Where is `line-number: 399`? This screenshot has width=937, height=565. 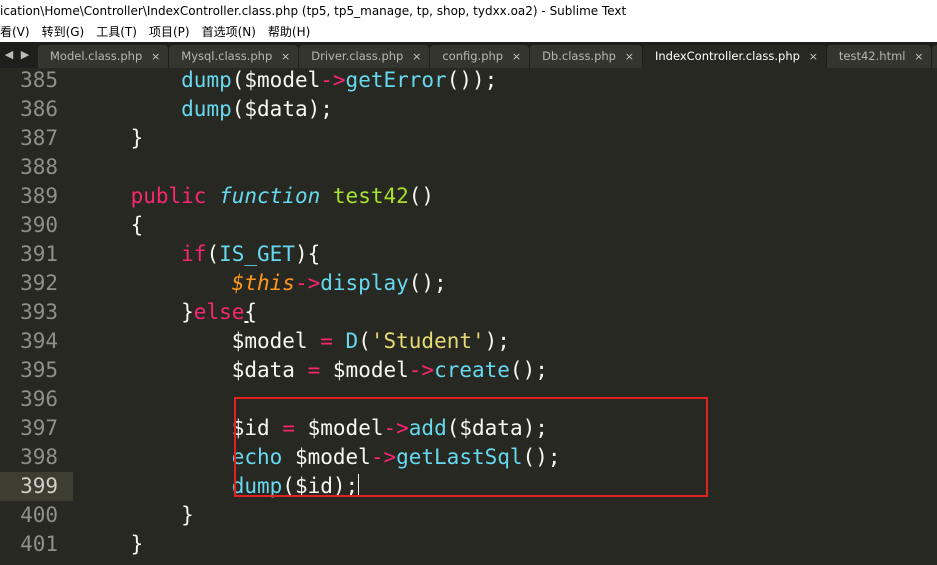 line-number: 399 is located at coordinates (39, 486).